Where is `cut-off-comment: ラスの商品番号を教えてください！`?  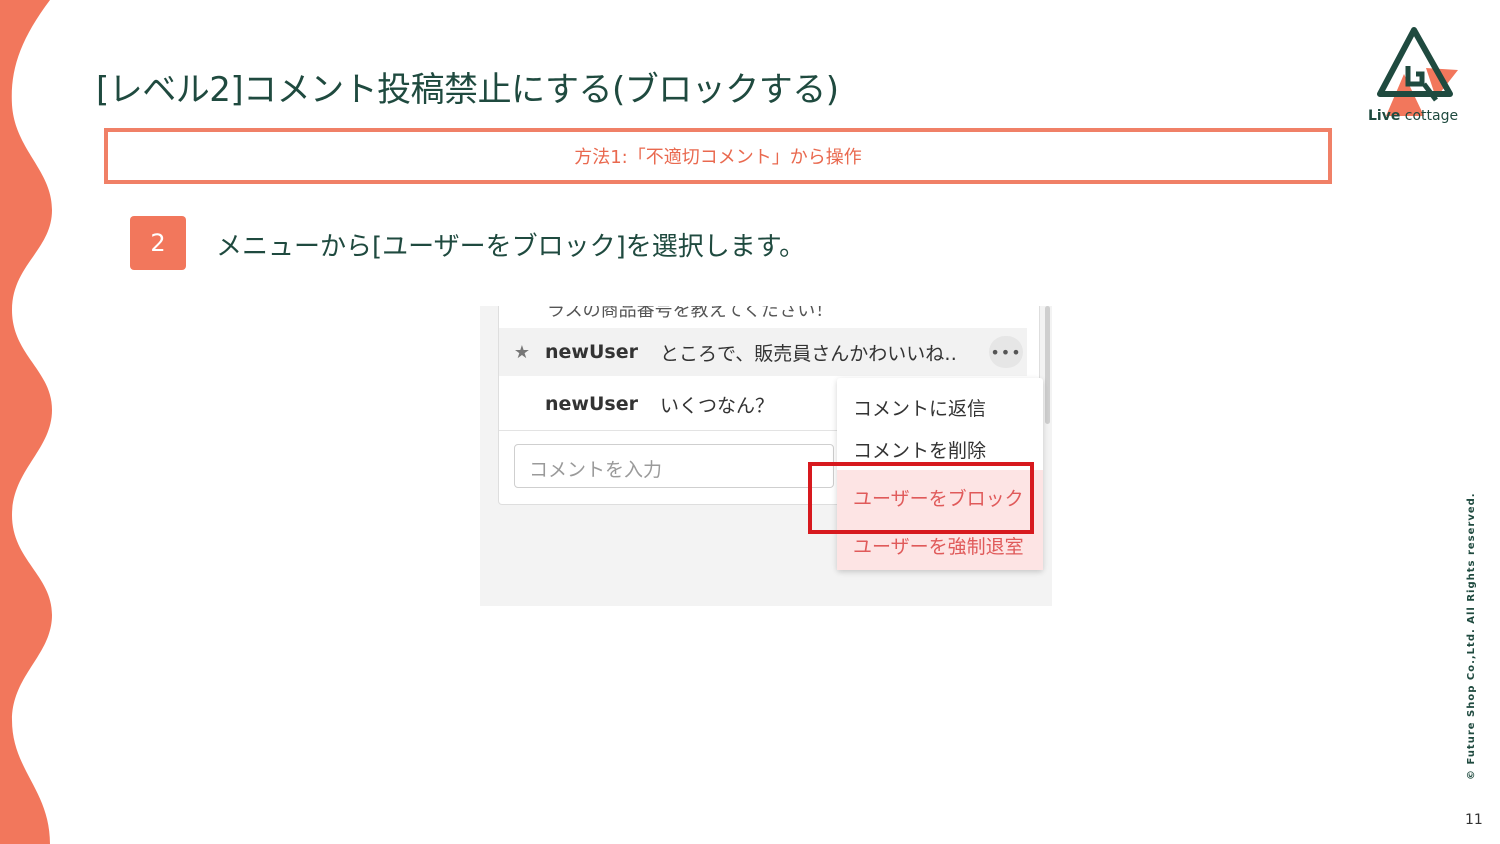
cut-off-comment: ラスの商品番号を教えてください！ is located at coordinates (690, 313).